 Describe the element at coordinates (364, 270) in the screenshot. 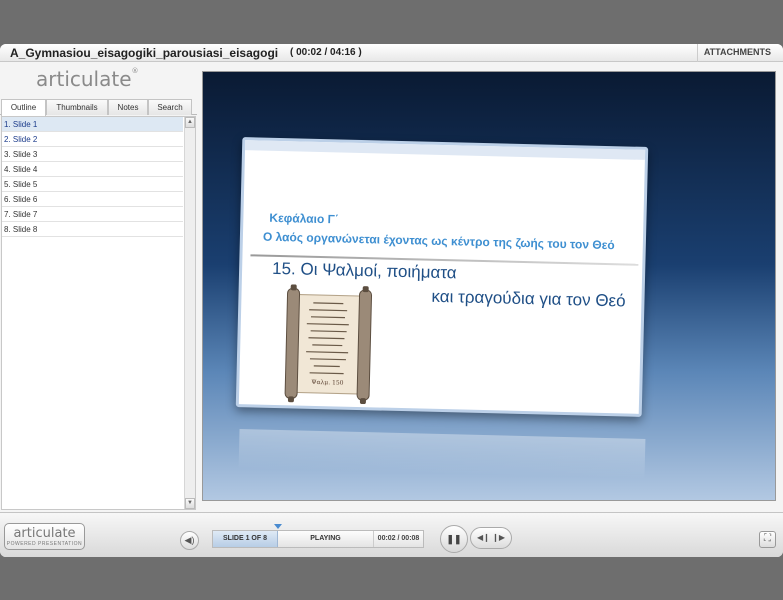

I see `lesson-heading-line-1: 15. Οι Ψαλμοί, ποιήματα` at that location.